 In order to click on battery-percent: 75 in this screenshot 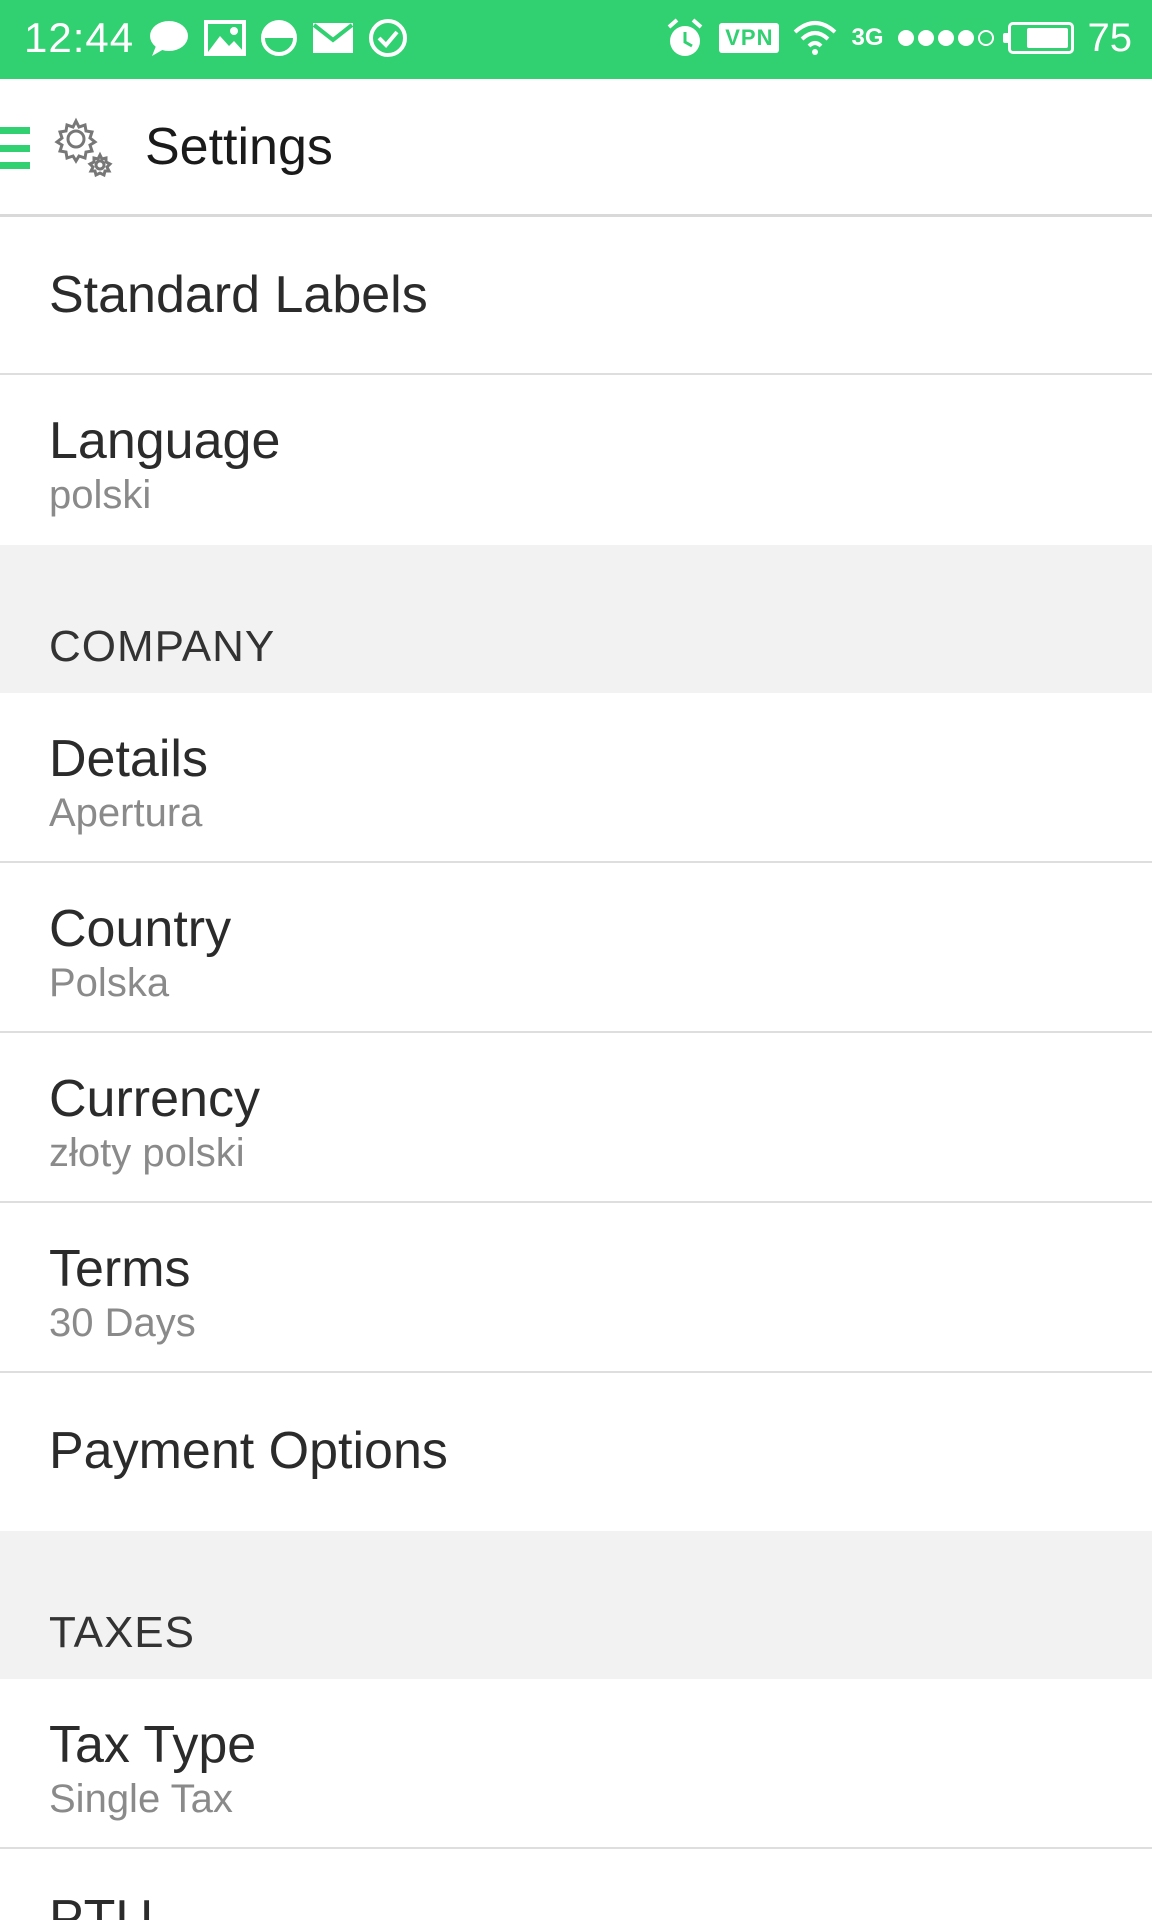, I will do `click(1110, 38)`.